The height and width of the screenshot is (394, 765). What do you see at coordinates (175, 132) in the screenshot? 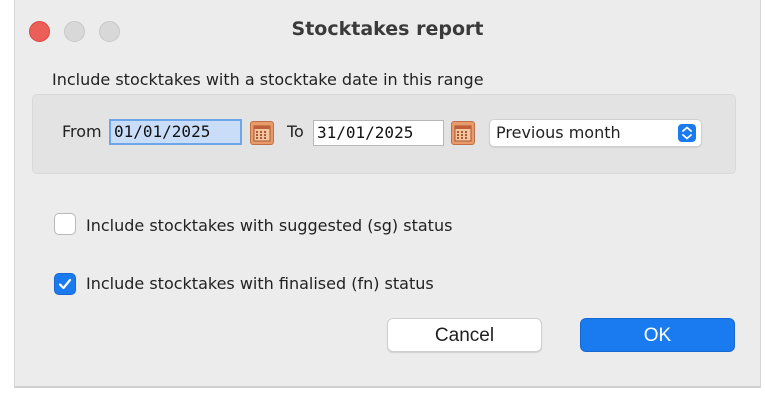
I see `from-date-input: 01/01/2025` at bounding box center [175, 132].